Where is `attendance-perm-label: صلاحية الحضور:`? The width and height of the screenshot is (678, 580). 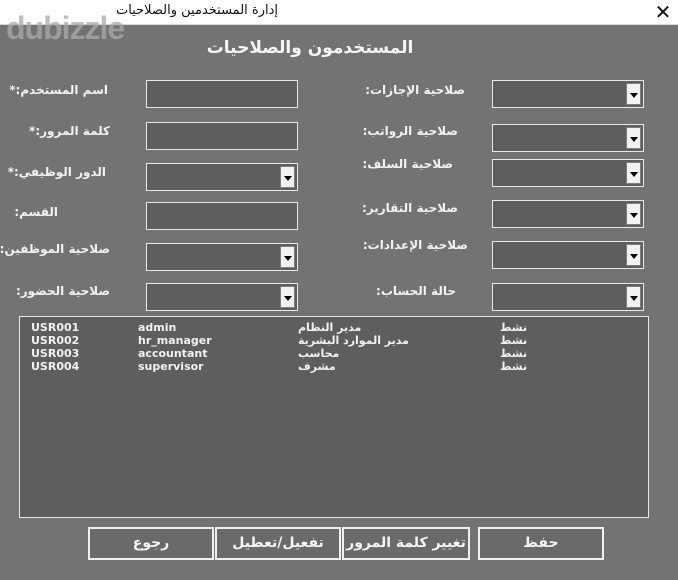 attendance-perm-label: صلاحية الحضور: is located at coordinates (62, 291).